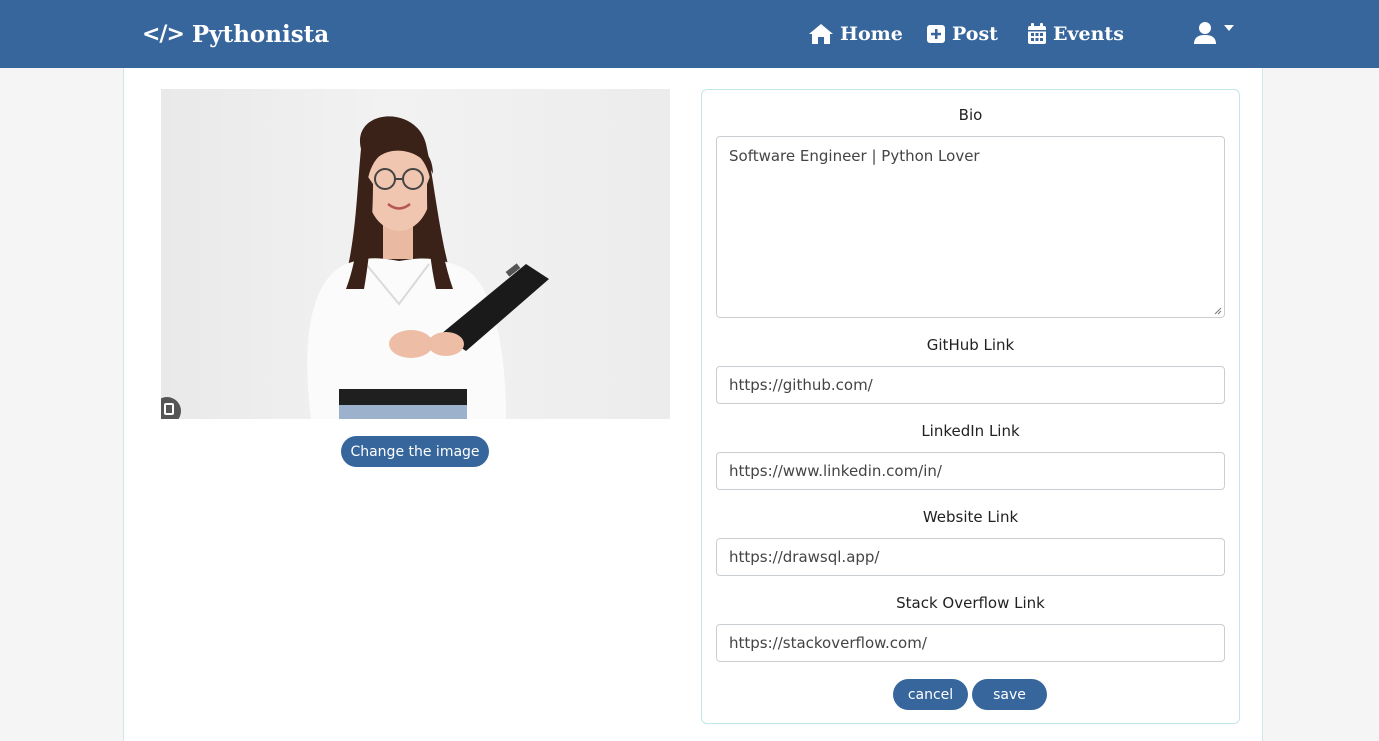  What do you see at coordinates (854, 156) in the screenshot?
I see `bio-text: Software Engineer | Python Lover` at bounding box center [854, 156].